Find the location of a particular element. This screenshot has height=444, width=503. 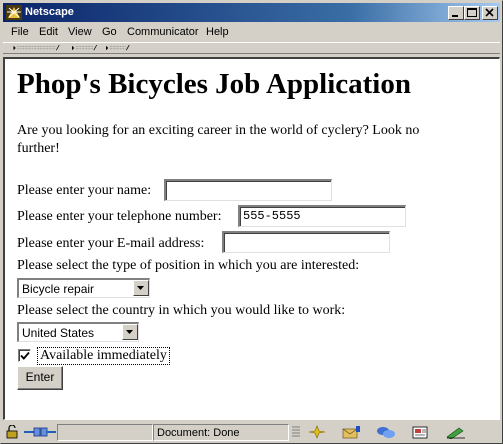

position-selected-value: Bicycle repair is located at coordinates (58, 289).